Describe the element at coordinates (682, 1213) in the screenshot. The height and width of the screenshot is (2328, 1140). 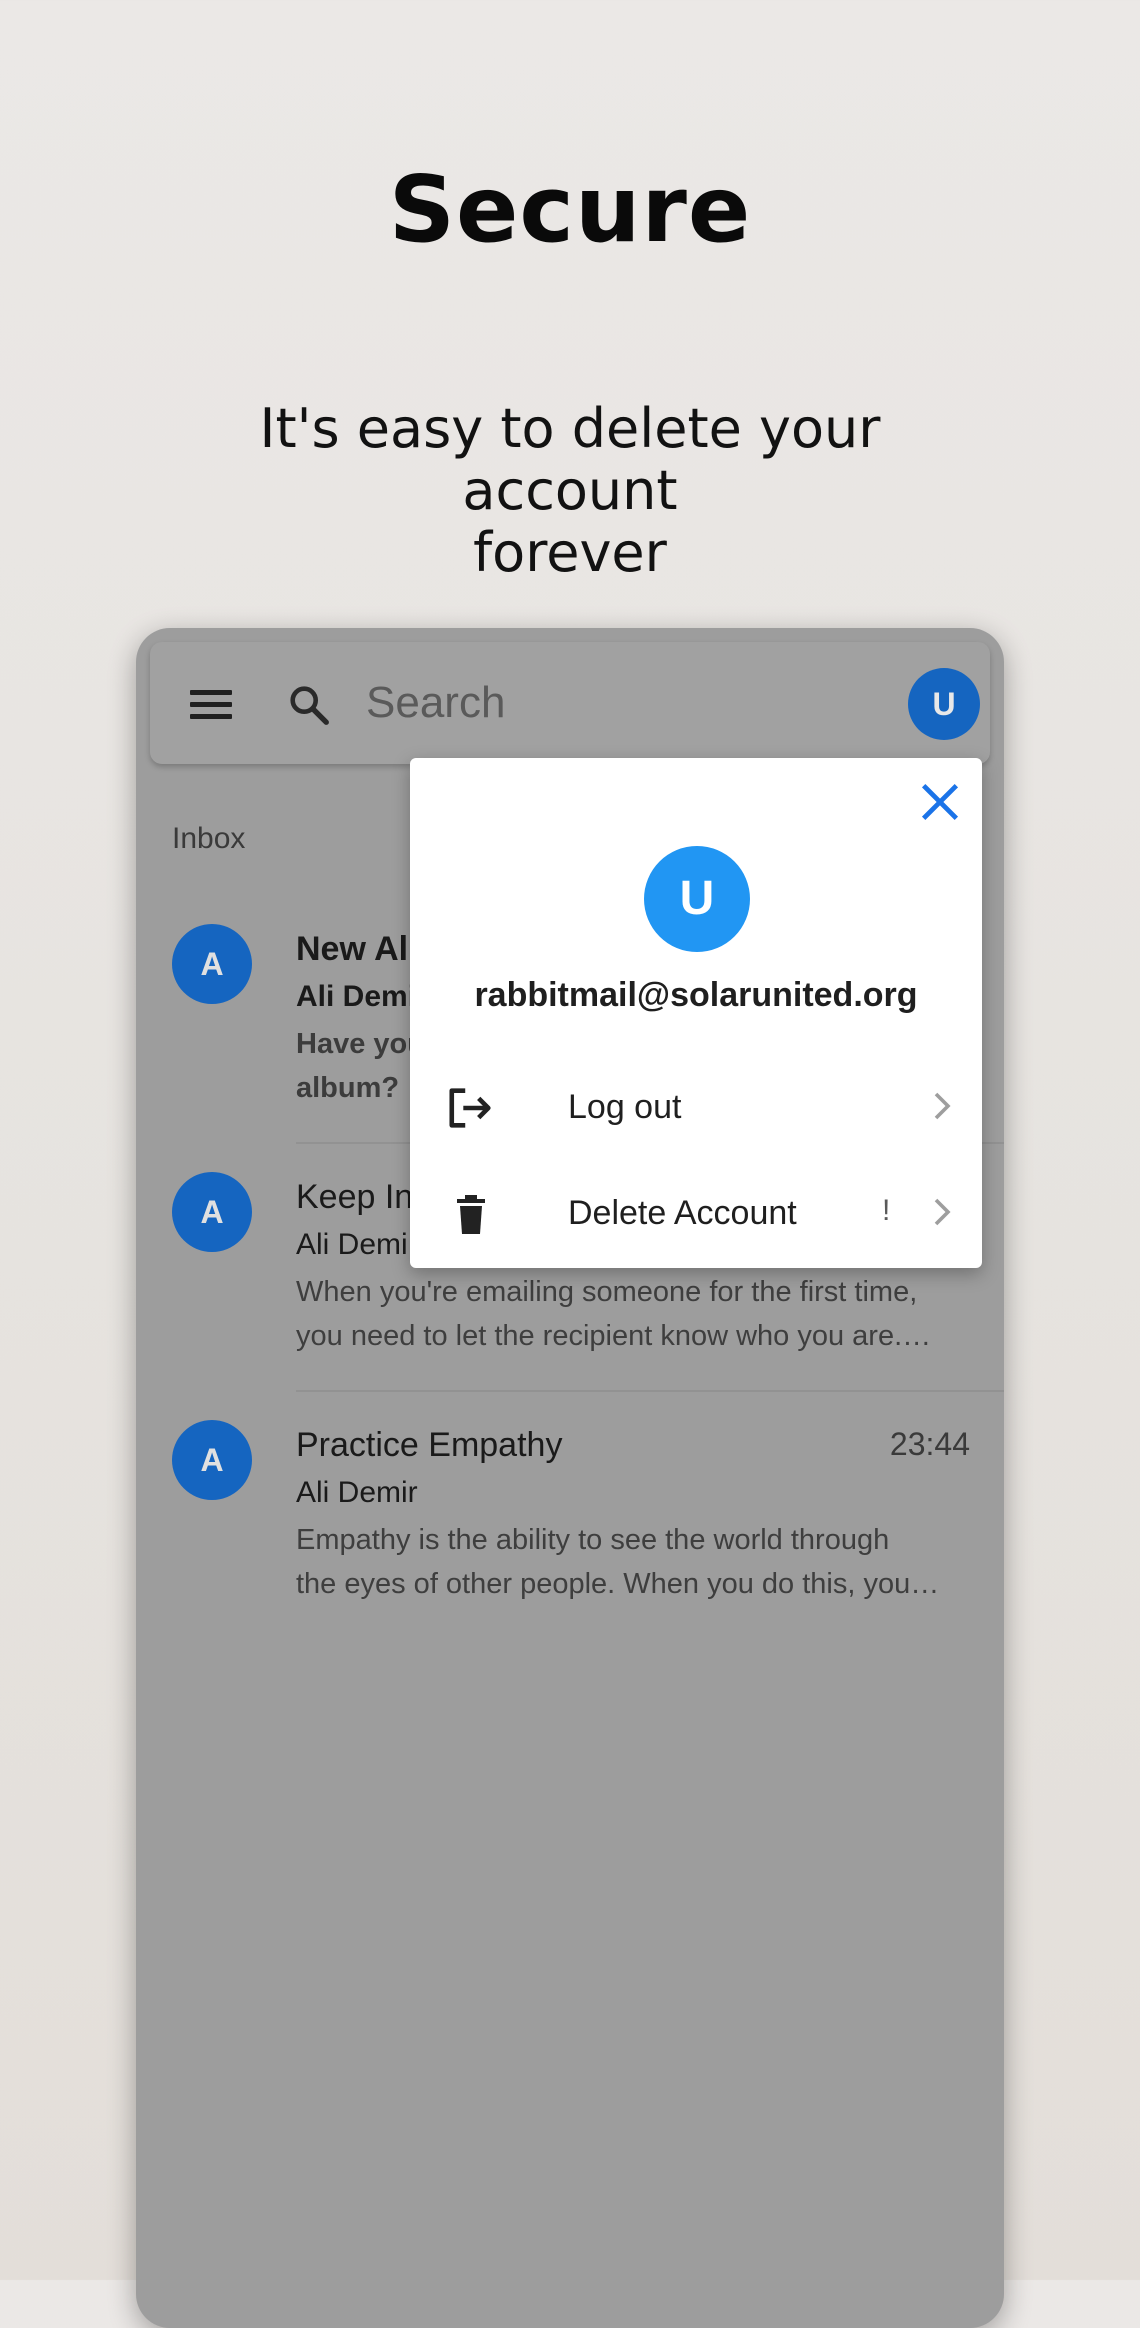
I see `delete-account-label: Delete Account` at that location.